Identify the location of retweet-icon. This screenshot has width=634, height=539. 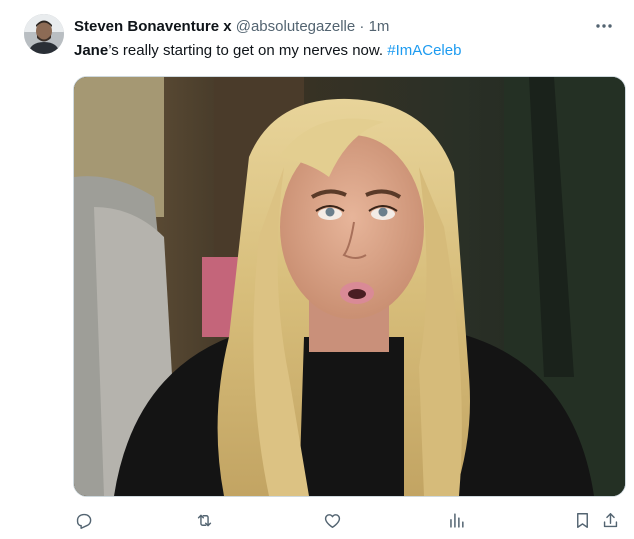
(204, 520).